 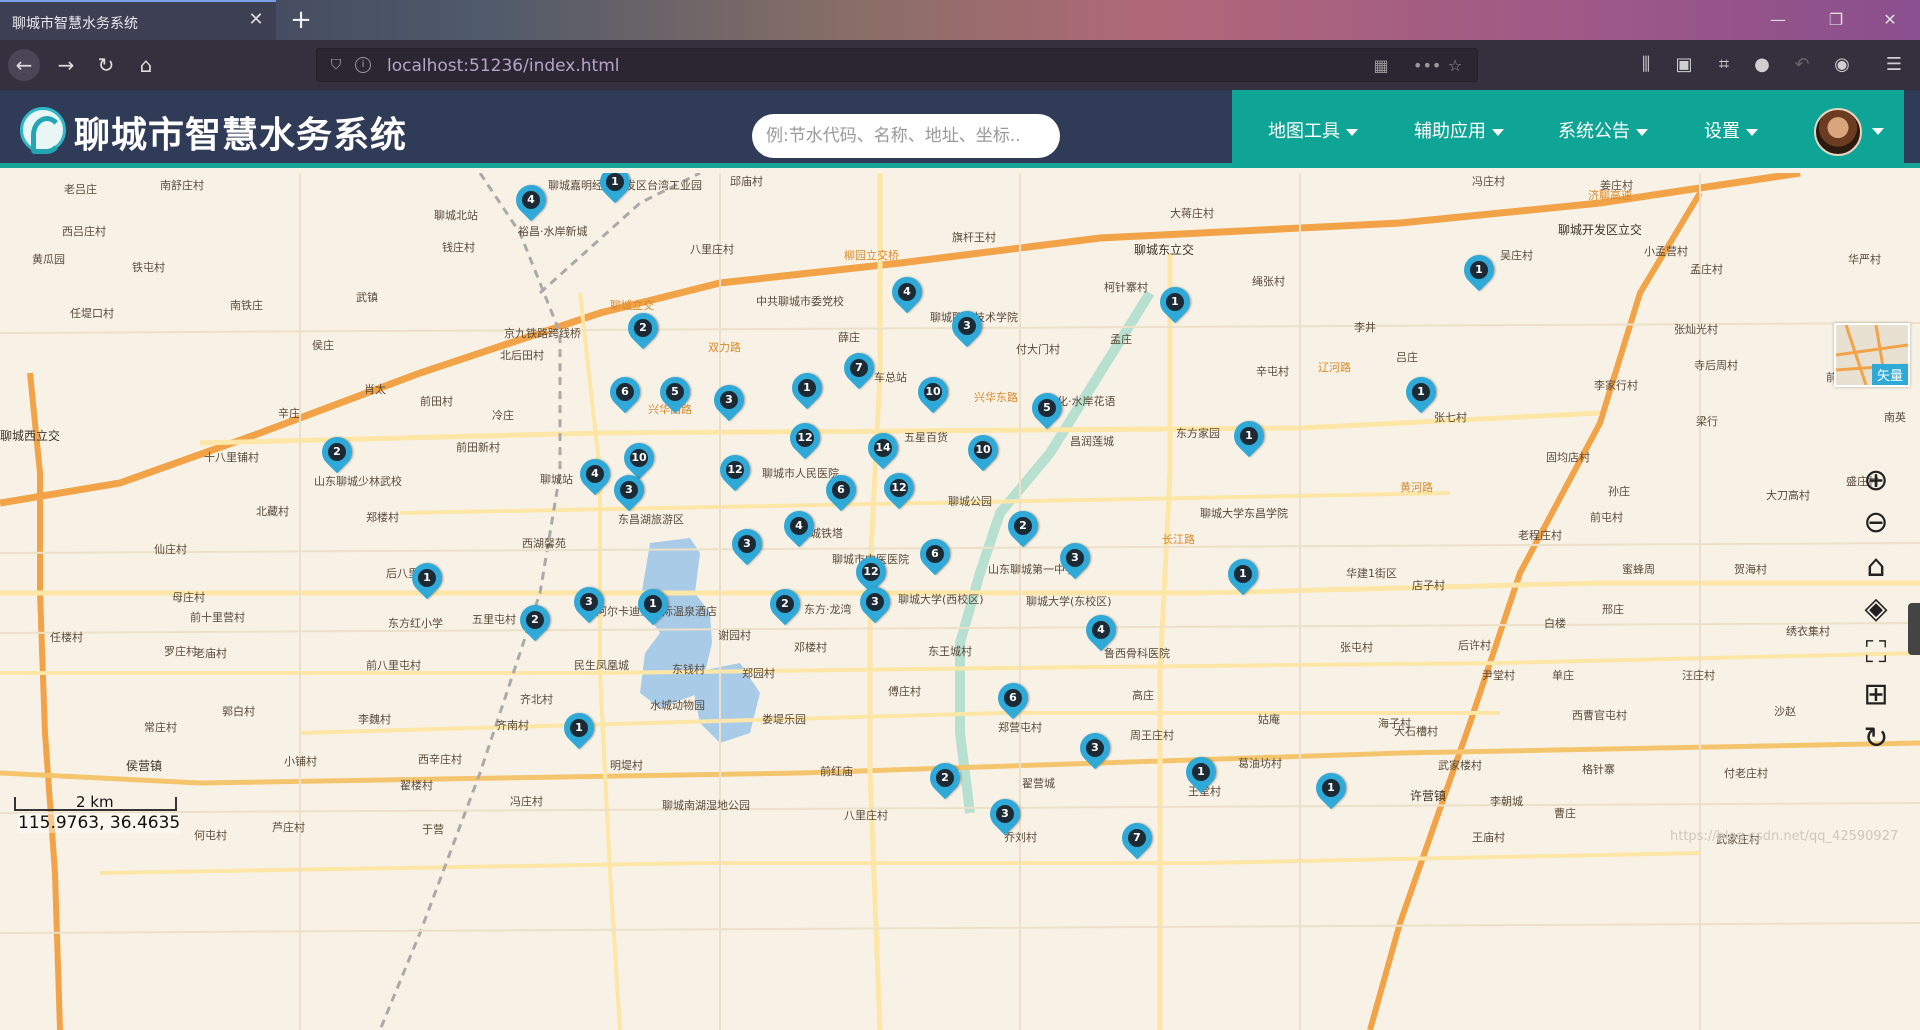 I want to click on account-icon: ◉, so click(x=1842, y=65).